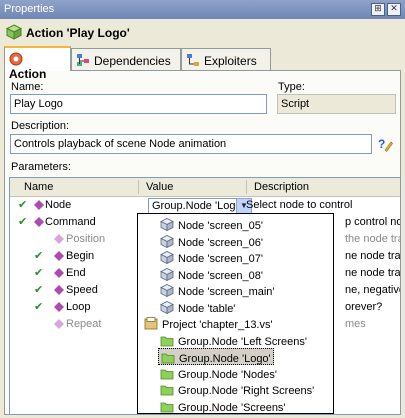 This screenshot has width=405, height=418. Describe the element at coordinates (226, 292) in the screenshot. I see `dropdown-item-label: Node 'screen_main'` at that location.